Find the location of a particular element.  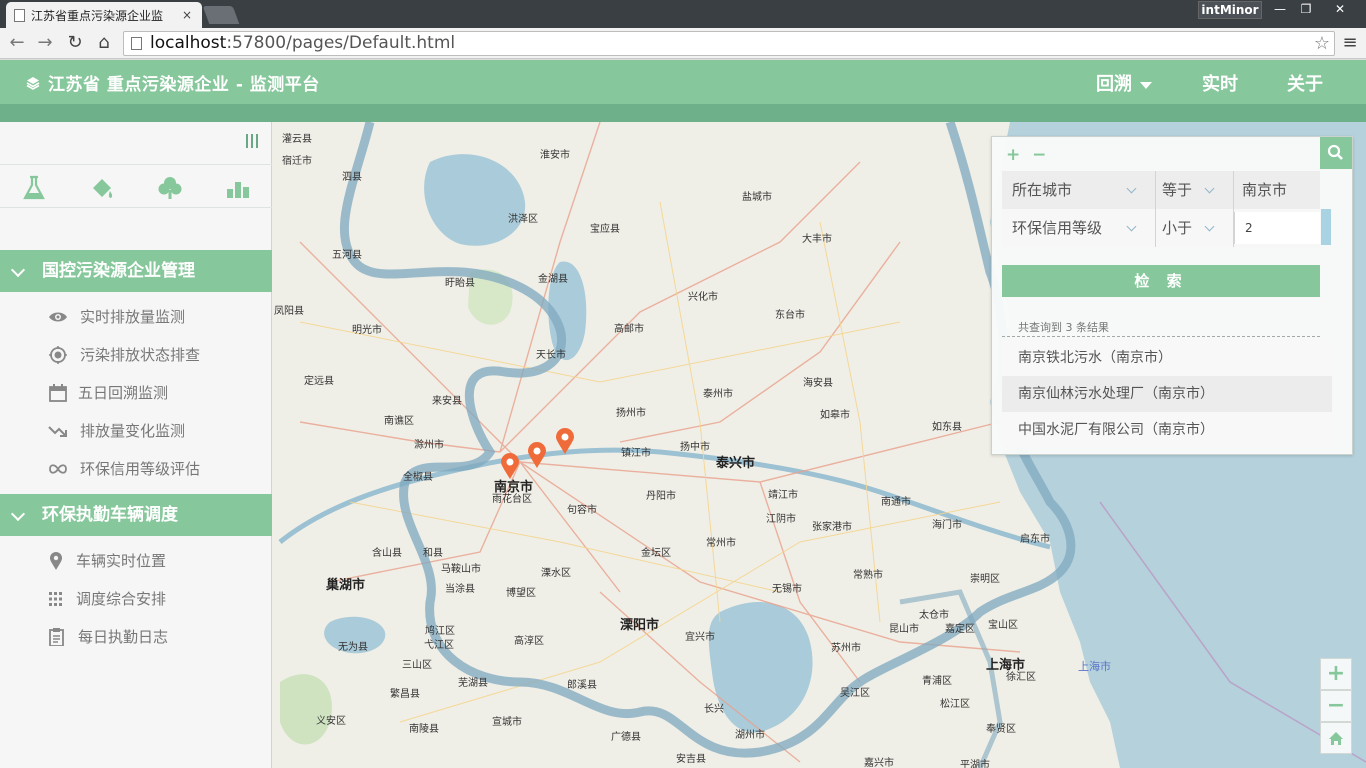

field-select: 环保信用等级 is located at coordinates (1079, 228).